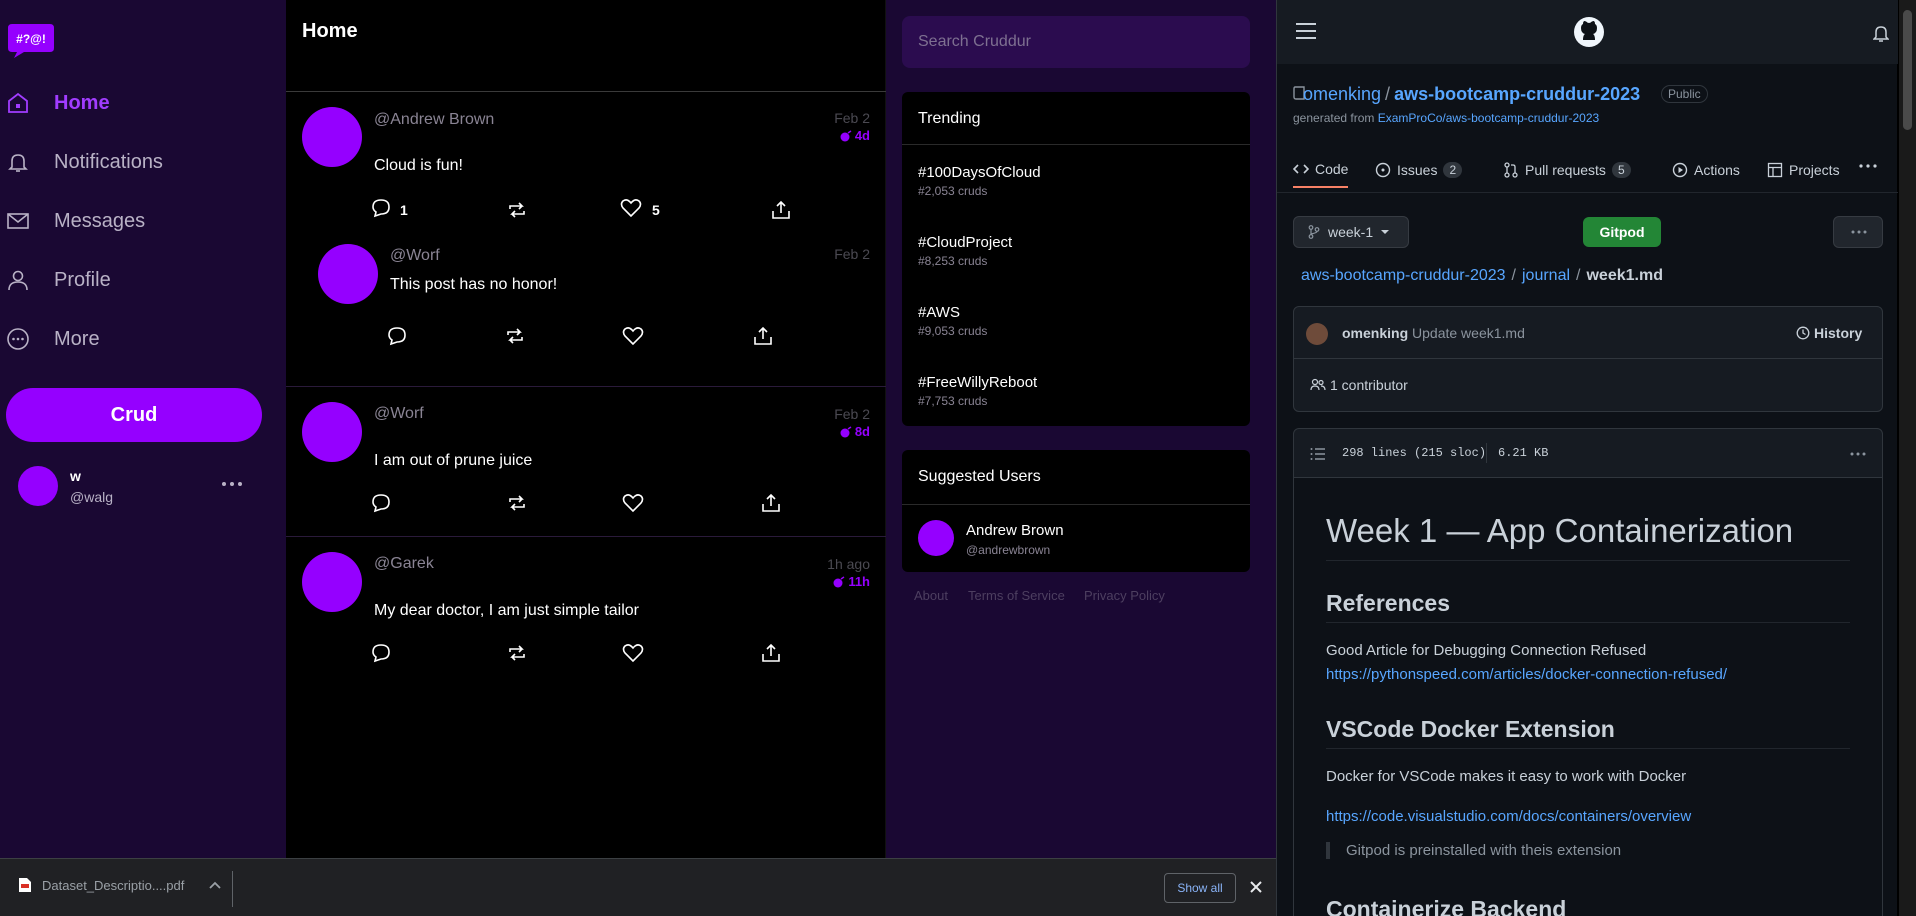 This screenshot has width=1916, height=916. I want to click on current-user-avatar, so click(38, 486).